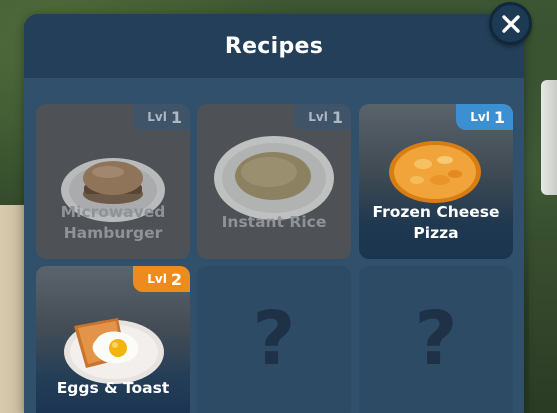 The width and height of the screenshot is (557, 413). I want to click on close-button, so click(510, 23).